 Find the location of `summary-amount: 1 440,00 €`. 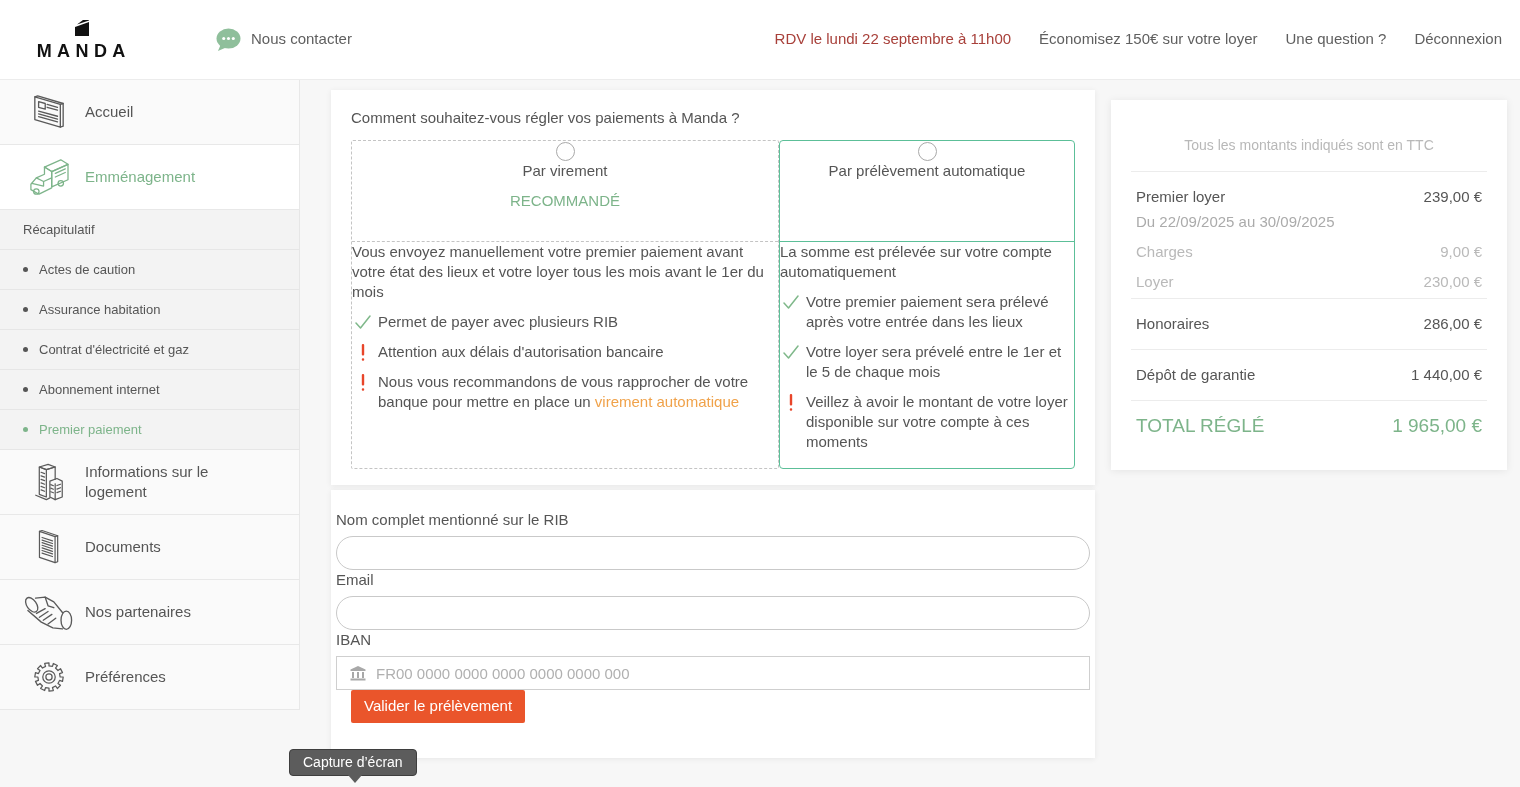

summary-amount: 1 440,00 € is located at coordinates (1446, 374).